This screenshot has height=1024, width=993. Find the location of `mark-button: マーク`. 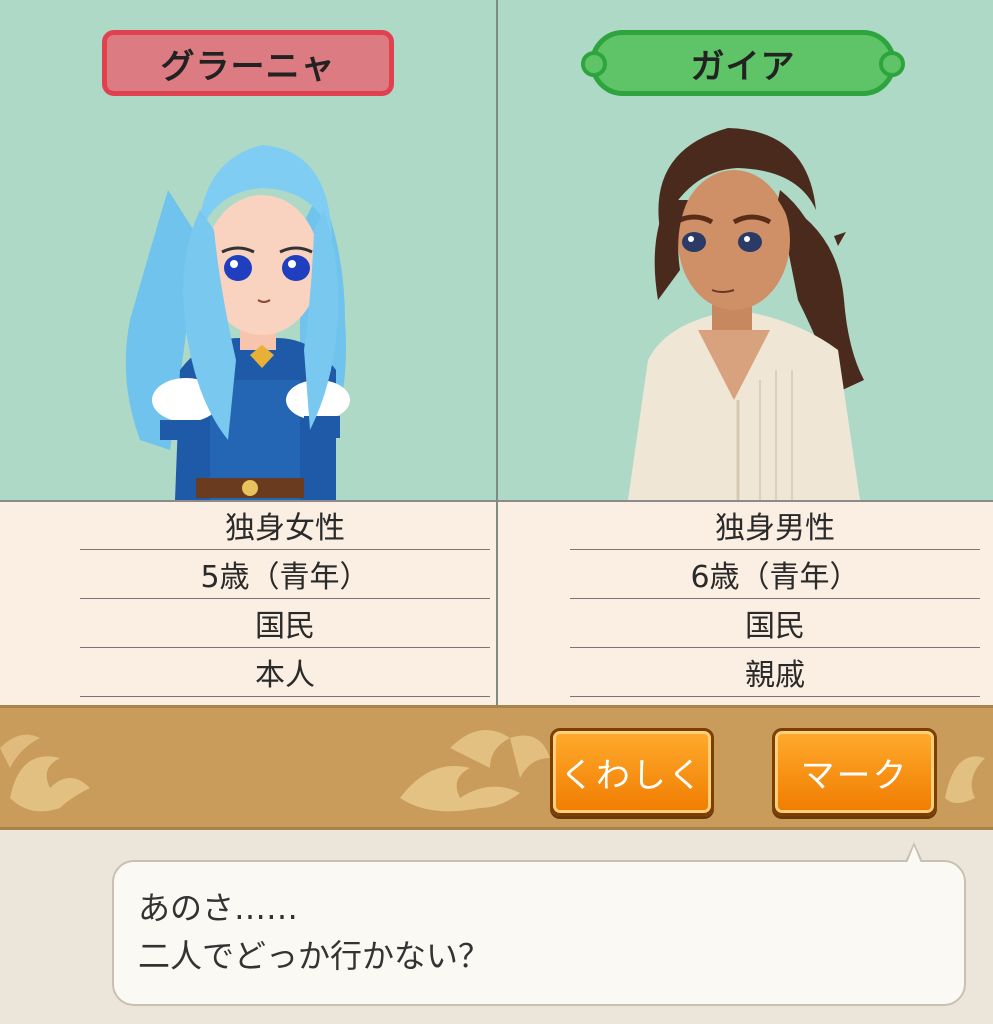

mark-button: マーク is located at coordinates (854, 772).